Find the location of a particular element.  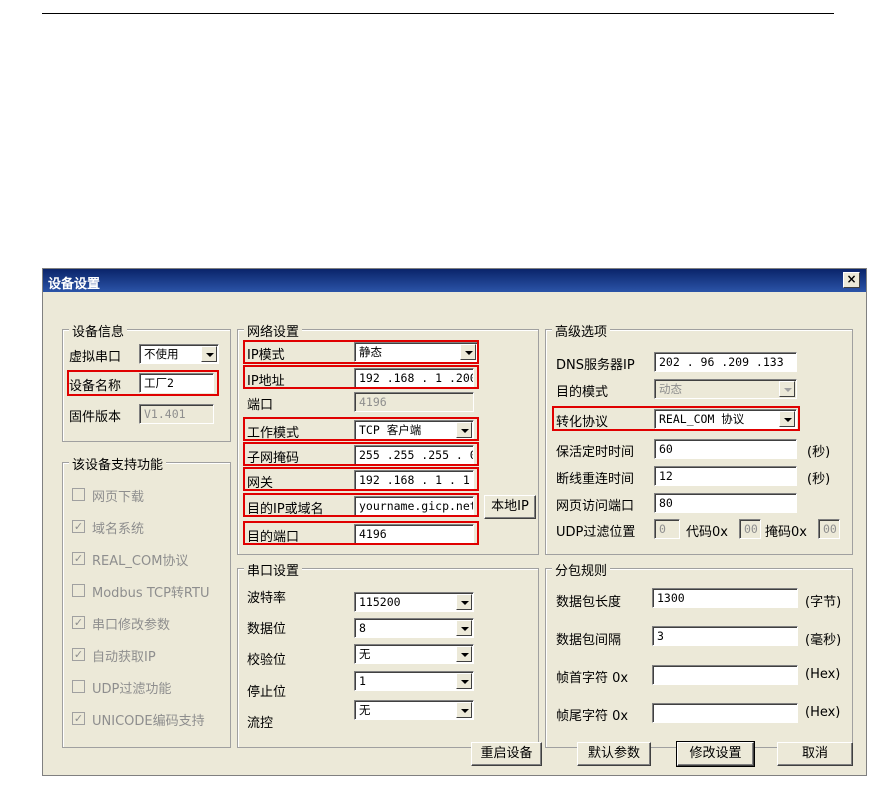

baud-label: 波特率 is located at coordinates (267, 598).